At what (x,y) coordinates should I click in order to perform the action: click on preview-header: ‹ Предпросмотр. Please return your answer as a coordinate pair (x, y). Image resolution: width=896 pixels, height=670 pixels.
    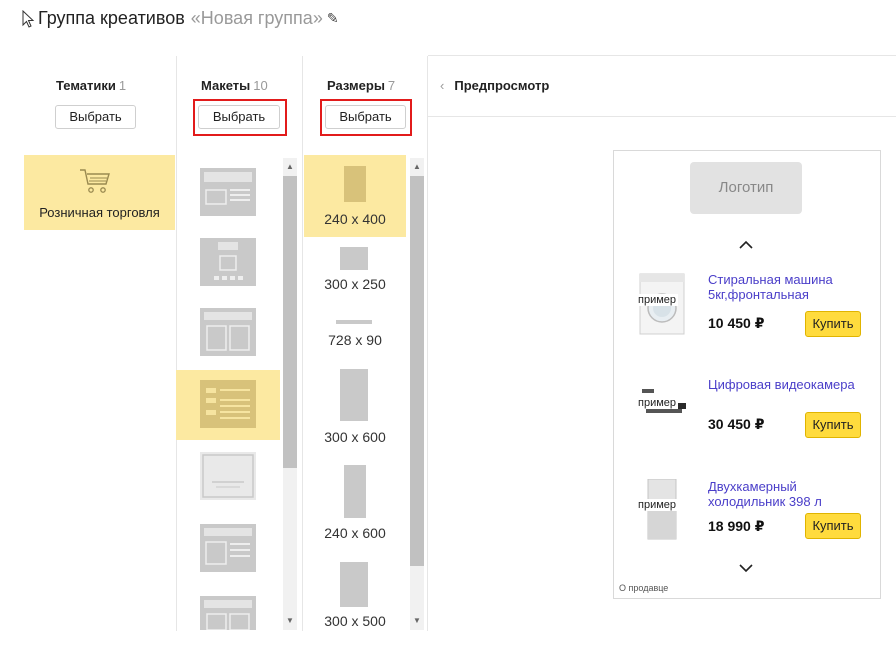
    Looking at the image, I should click on (494, 85).